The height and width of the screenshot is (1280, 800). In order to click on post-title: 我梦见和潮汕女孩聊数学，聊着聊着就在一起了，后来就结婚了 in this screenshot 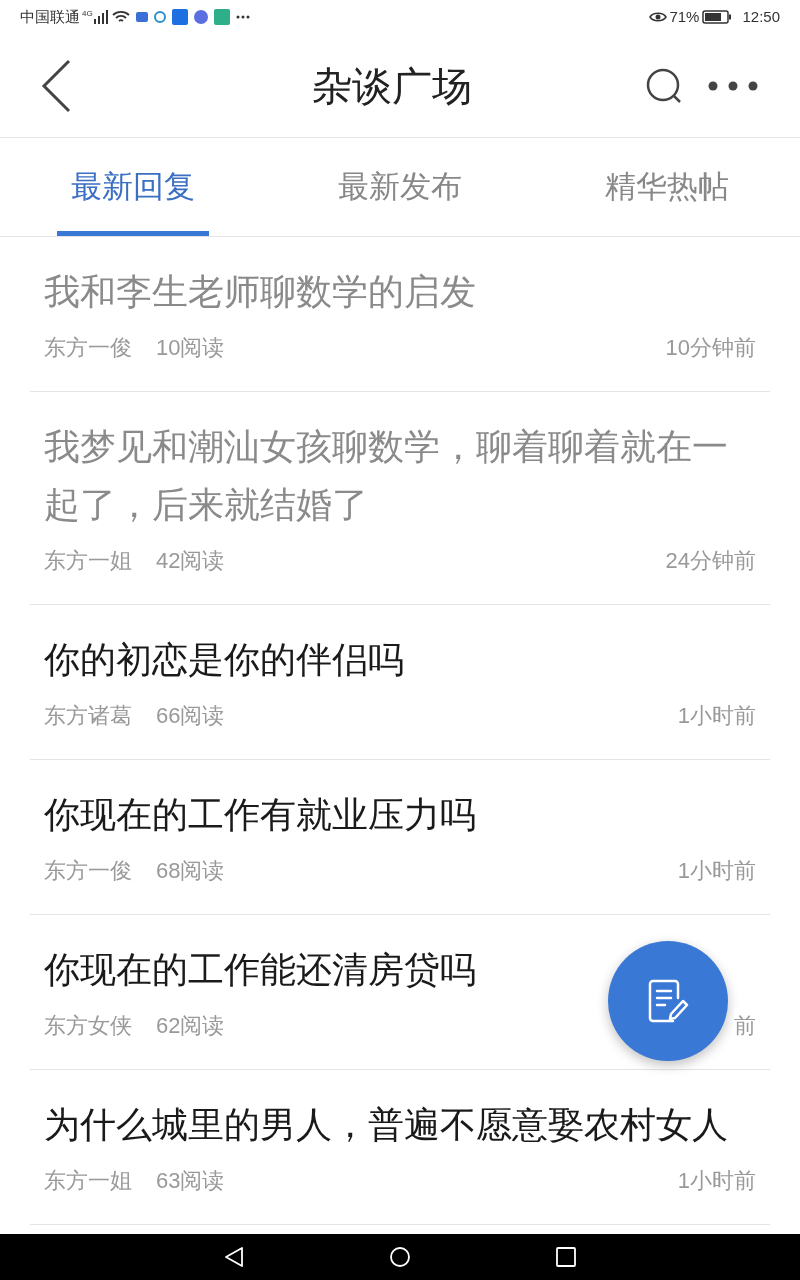, I will do `click(386, 476)`.